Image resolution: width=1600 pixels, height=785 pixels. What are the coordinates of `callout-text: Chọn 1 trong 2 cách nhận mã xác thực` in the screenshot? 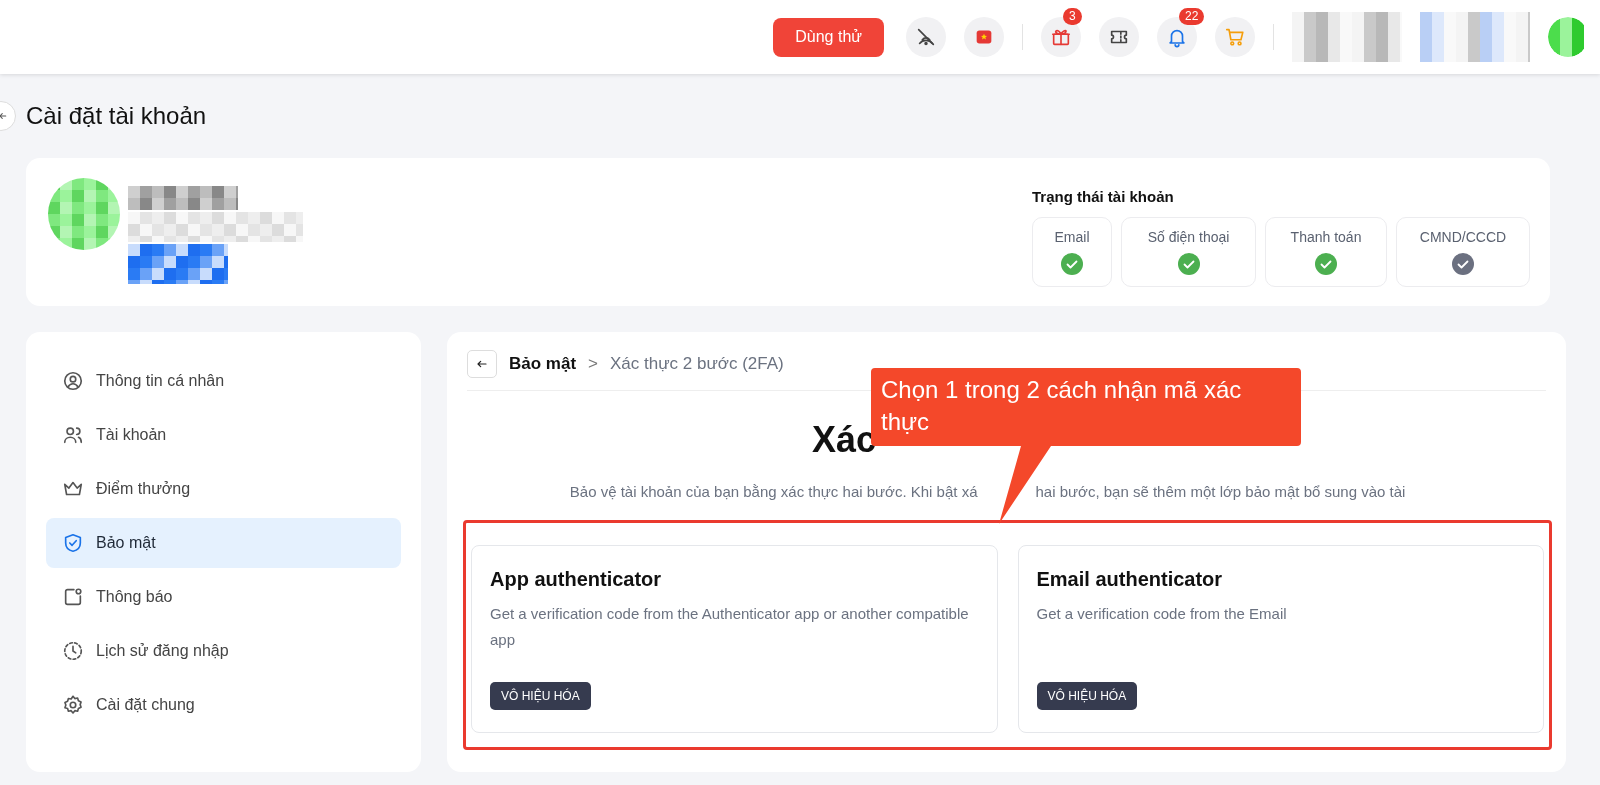 It's located at (1062, 406).